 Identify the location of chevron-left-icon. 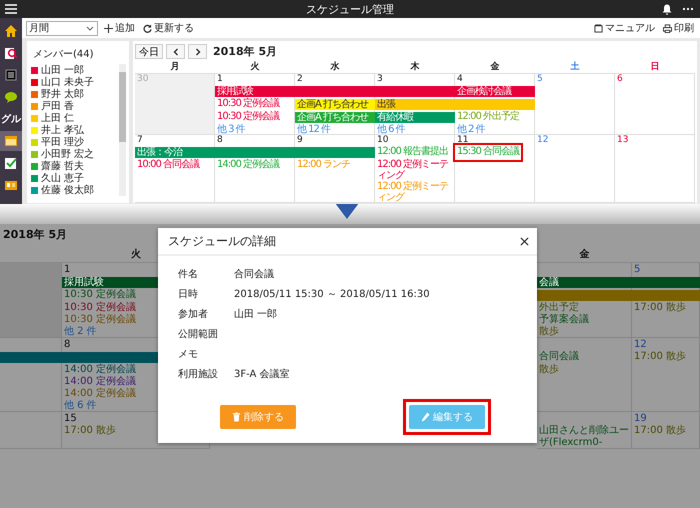
(175, 52).